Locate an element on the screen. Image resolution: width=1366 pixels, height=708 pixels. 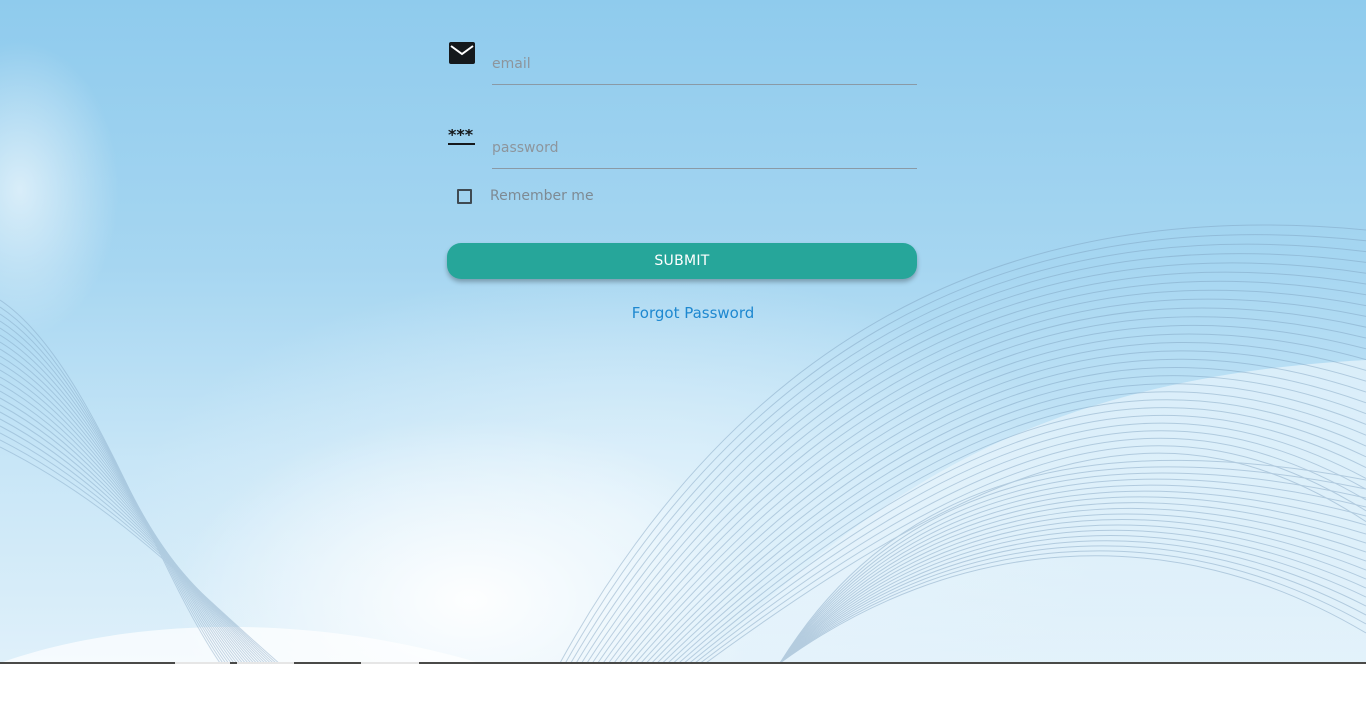
password-dots-icon: *** is located at coordinates (462, 138).